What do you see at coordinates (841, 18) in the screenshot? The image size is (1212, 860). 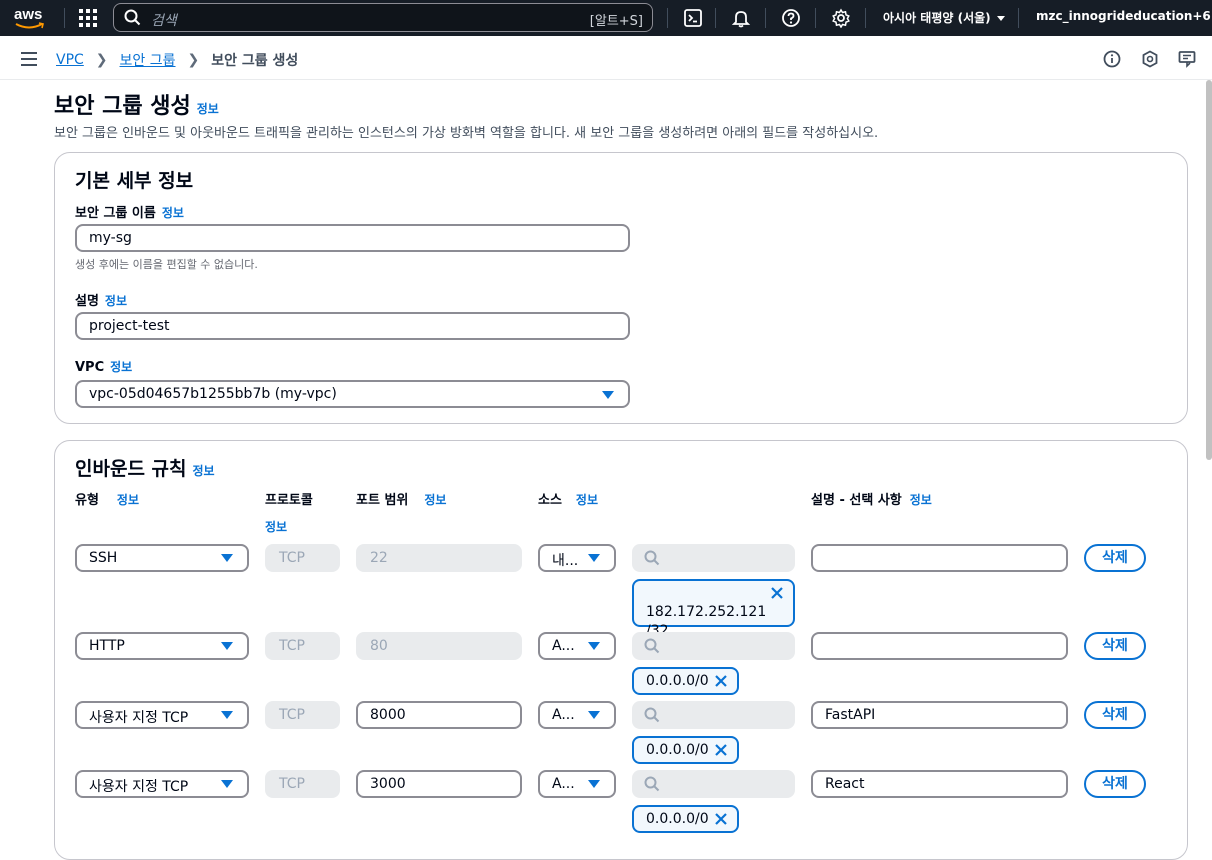 I see `gear-icon` at bounding box center [841, 18].